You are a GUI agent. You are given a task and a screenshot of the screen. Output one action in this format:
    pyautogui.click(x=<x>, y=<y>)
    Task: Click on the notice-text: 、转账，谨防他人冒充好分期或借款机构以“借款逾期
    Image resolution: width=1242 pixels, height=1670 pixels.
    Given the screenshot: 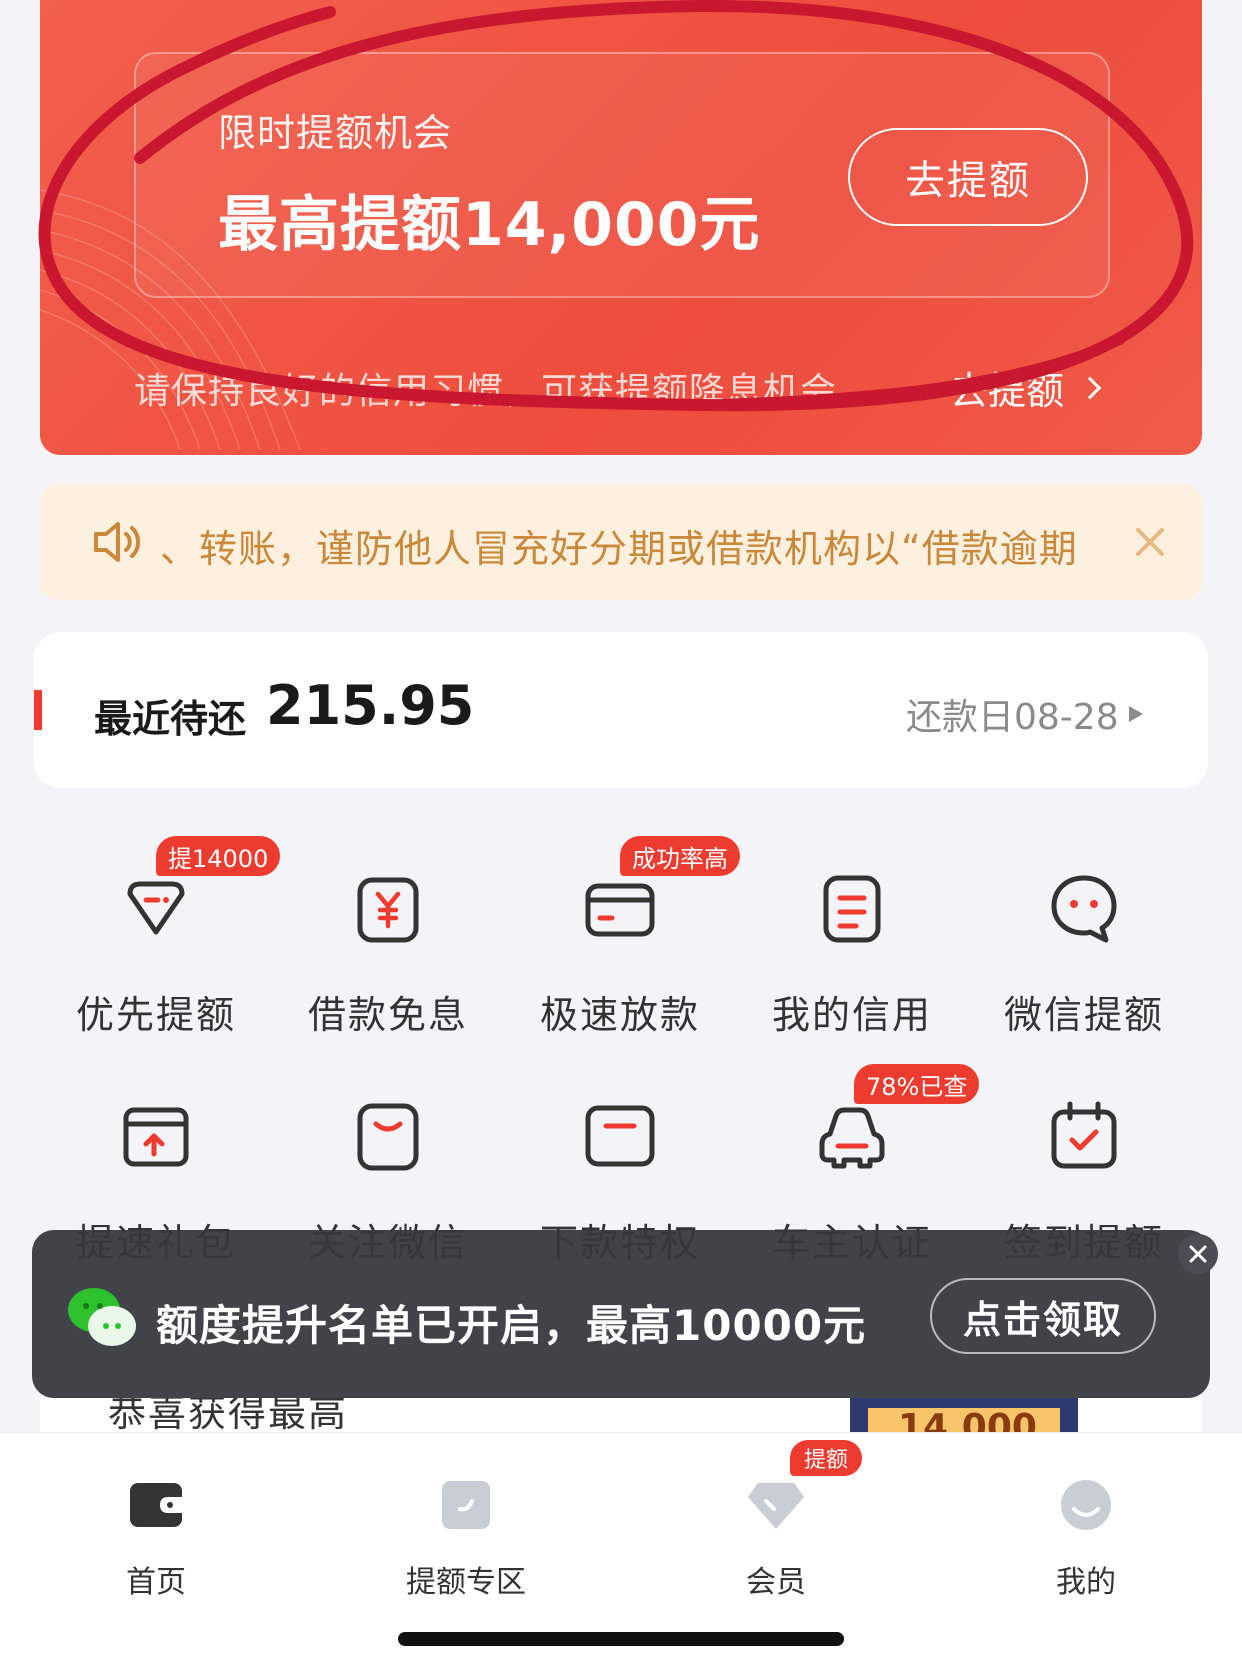 What is the action you would take?
    pyautogui.click(x=619, y=549)
    